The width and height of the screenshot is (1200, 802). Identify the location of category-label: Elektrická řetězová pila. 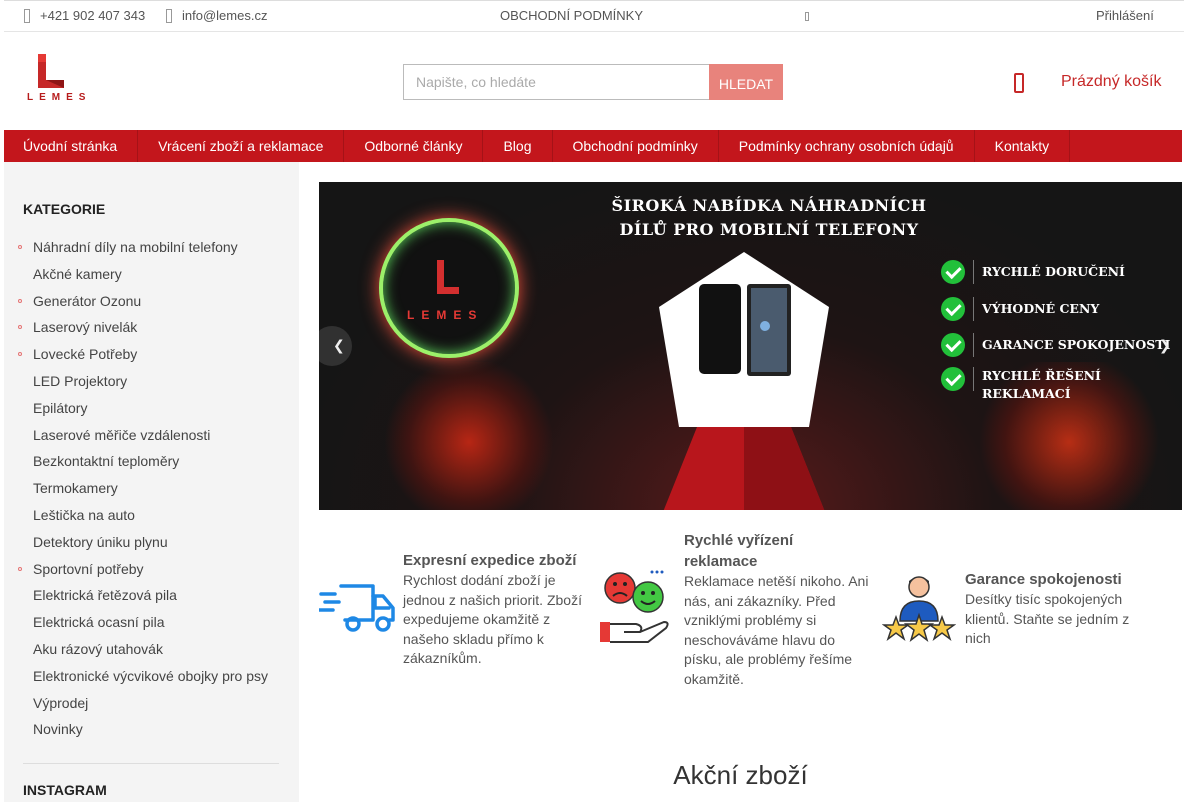
(105, 595).